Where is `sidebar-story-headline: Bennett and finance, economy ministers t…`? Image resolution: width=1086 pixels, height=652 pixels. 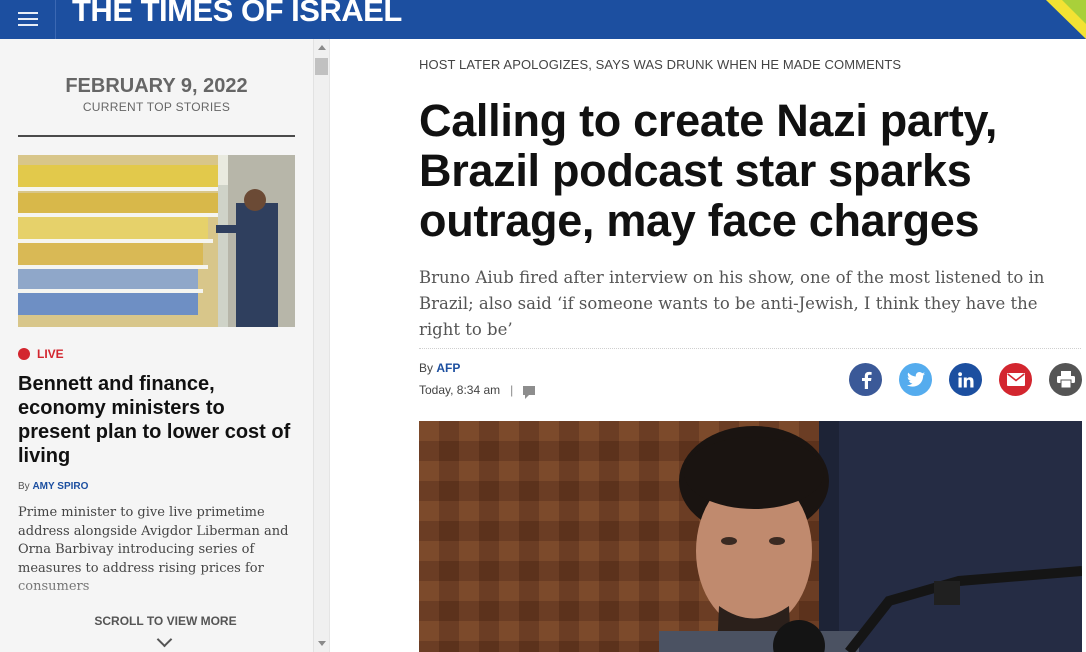 sidebar-story-headline: Bennett and finance, economy ministers t… is located at coordinates (158, 420).